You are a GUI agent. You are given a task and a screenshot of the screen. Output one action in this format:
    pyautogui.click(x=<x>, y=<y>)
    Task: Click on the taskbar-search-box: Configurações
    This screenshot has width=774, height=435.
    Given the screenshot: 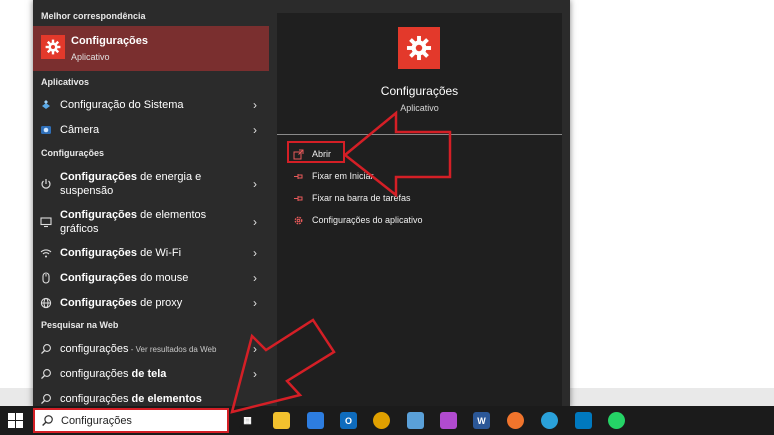 What is the action you would take?
    pyautogui.click(x=131, y=420)
    